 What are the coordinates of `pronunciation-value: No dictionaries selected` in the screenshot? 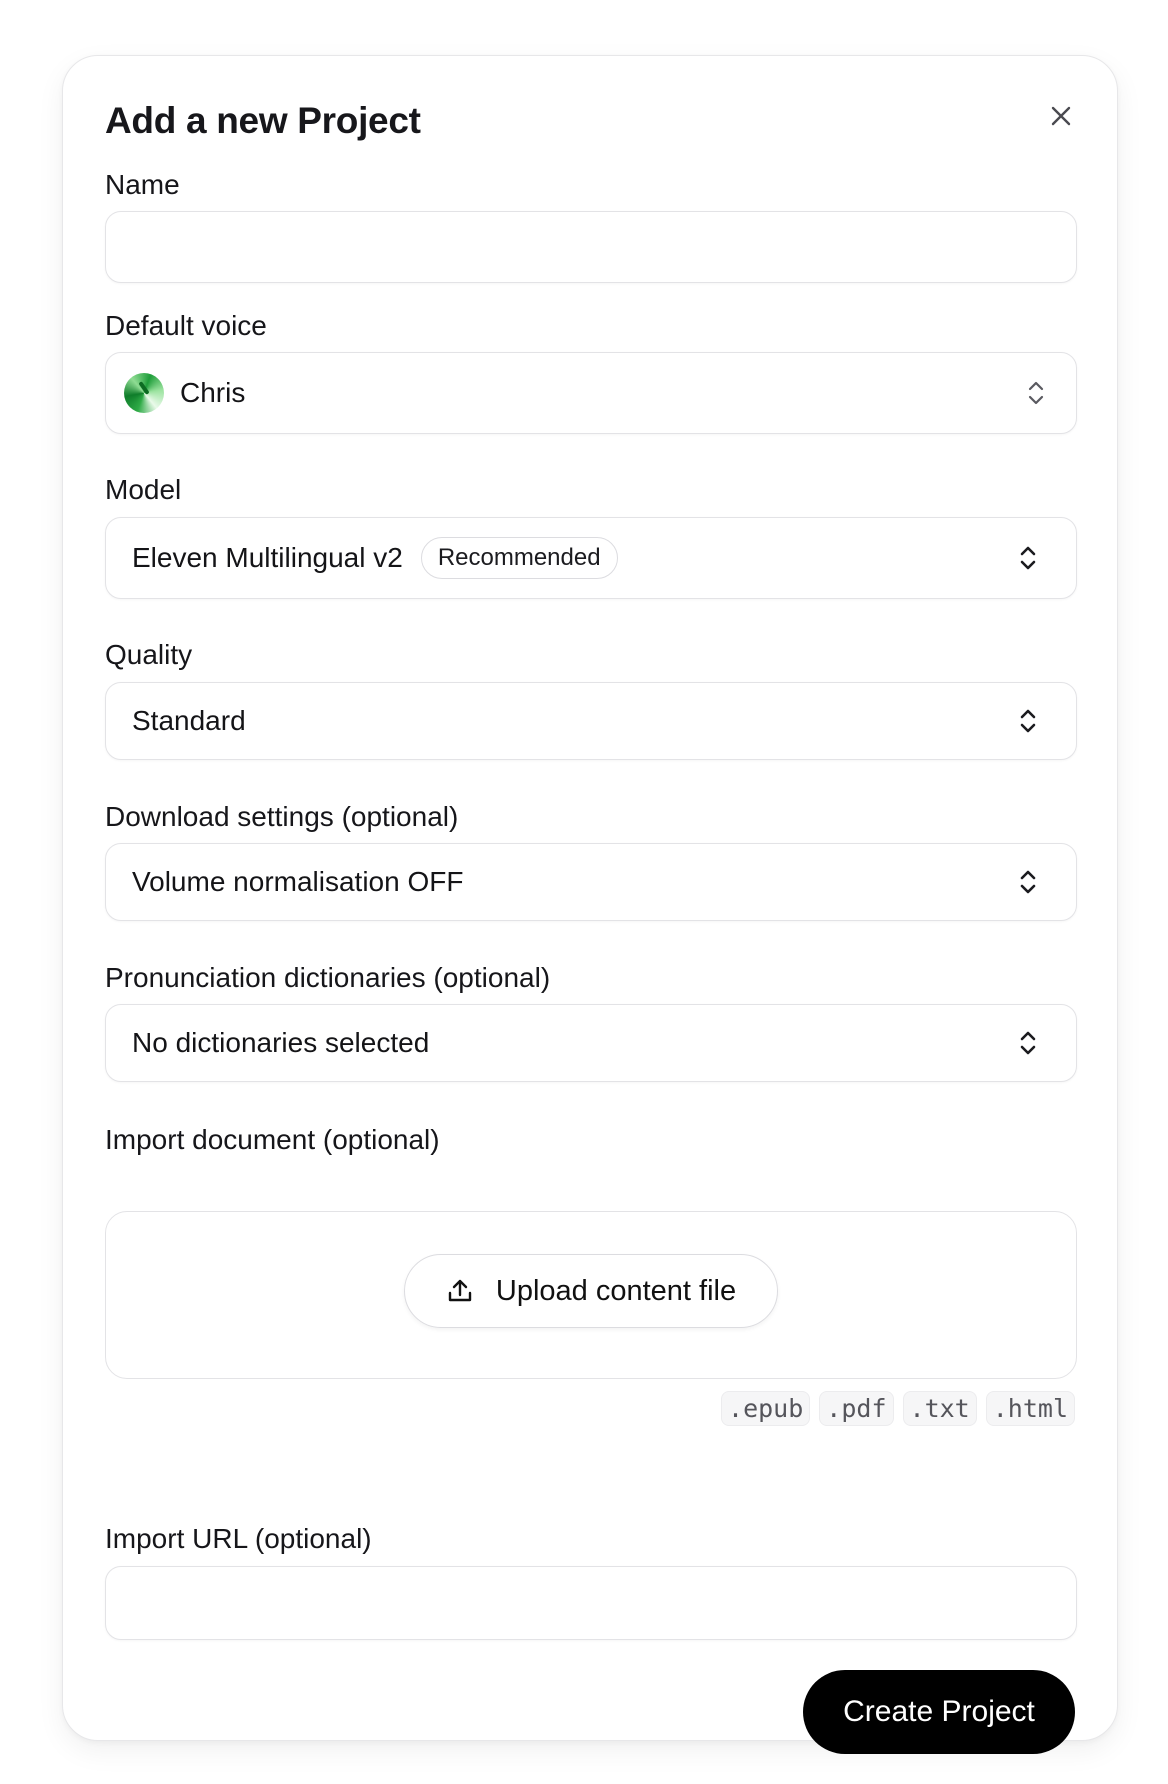 It's located at (281, 1042).